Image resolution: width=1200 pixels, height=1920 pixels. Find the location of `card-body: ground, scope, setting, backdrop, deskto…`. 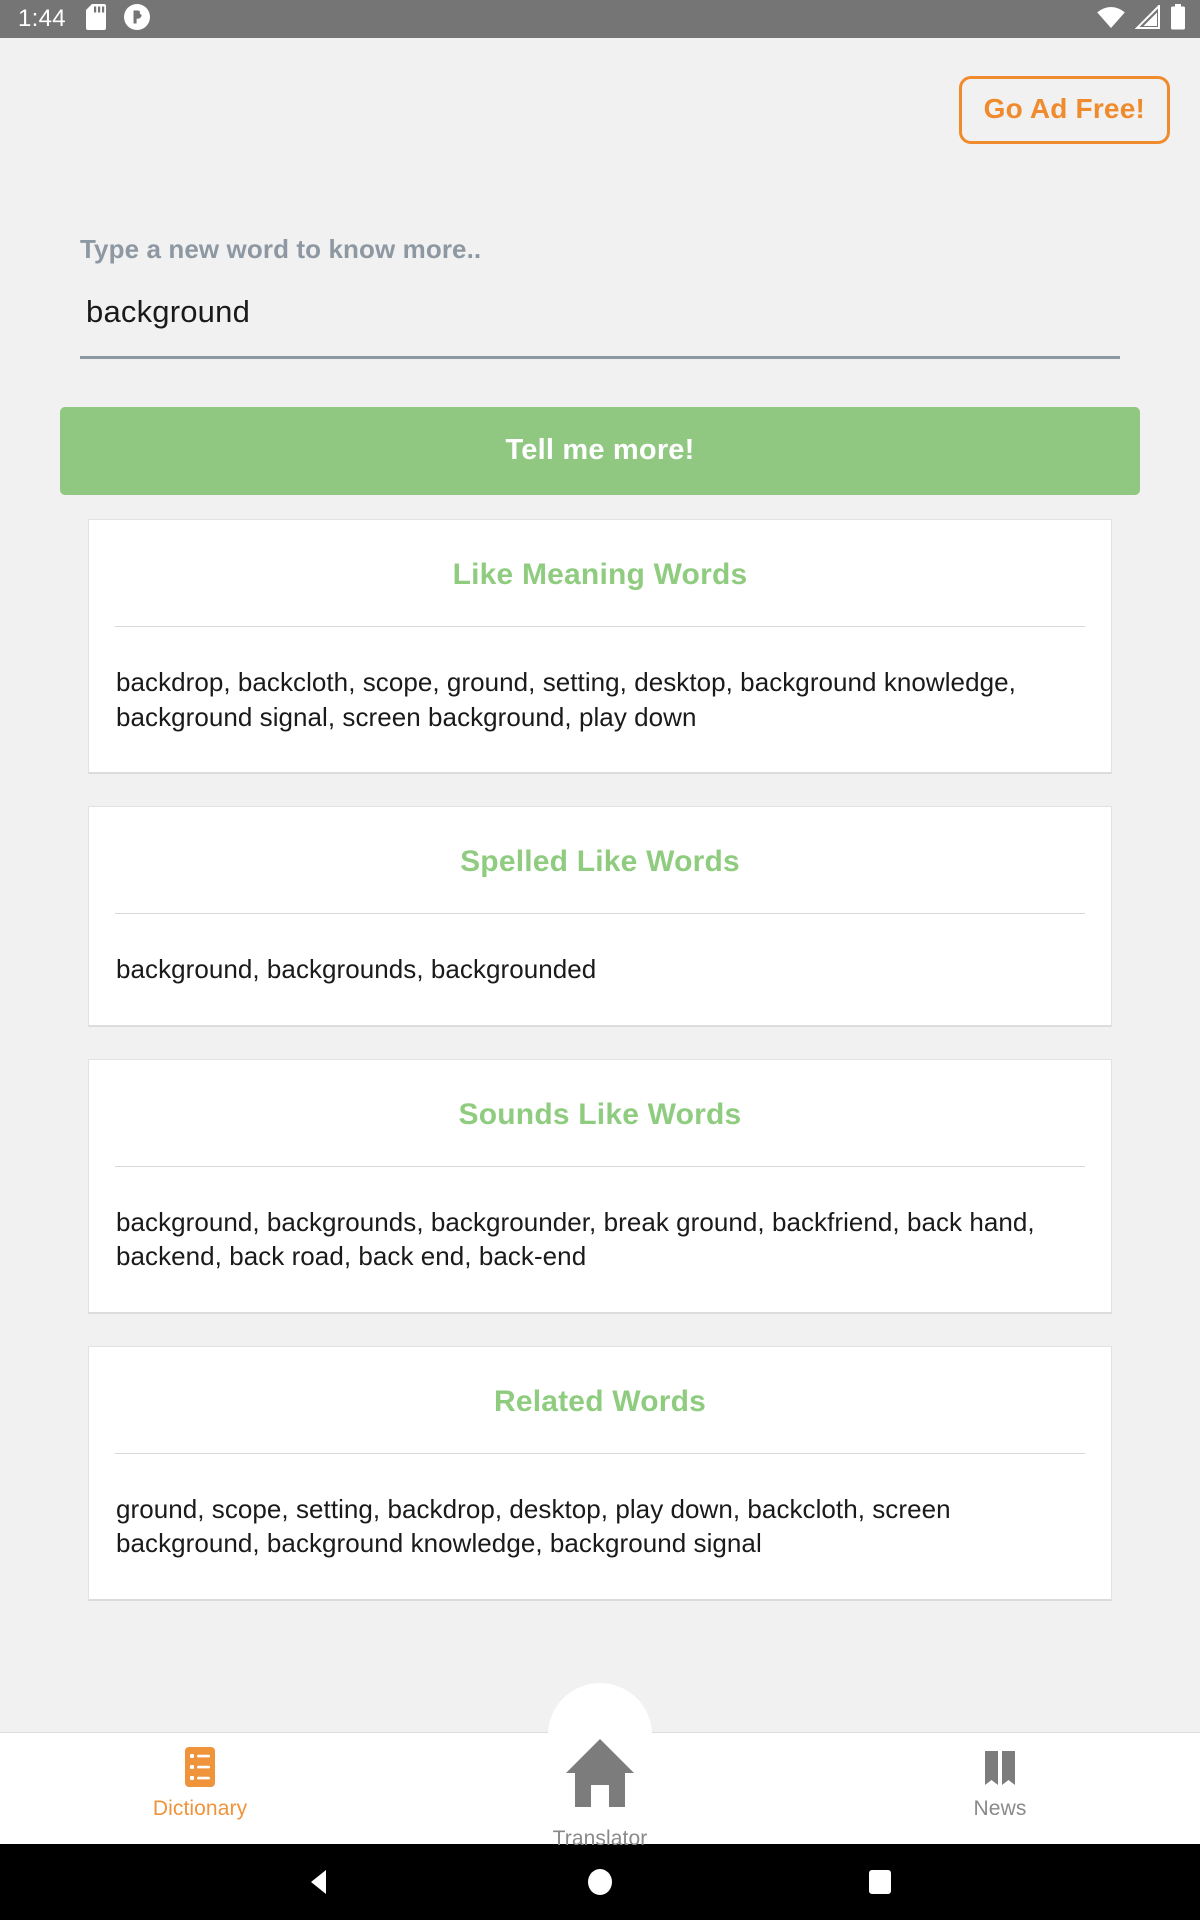

card-body: ground, scope, setting, backdrop, deskto… is located at coordinates (533, 1526).